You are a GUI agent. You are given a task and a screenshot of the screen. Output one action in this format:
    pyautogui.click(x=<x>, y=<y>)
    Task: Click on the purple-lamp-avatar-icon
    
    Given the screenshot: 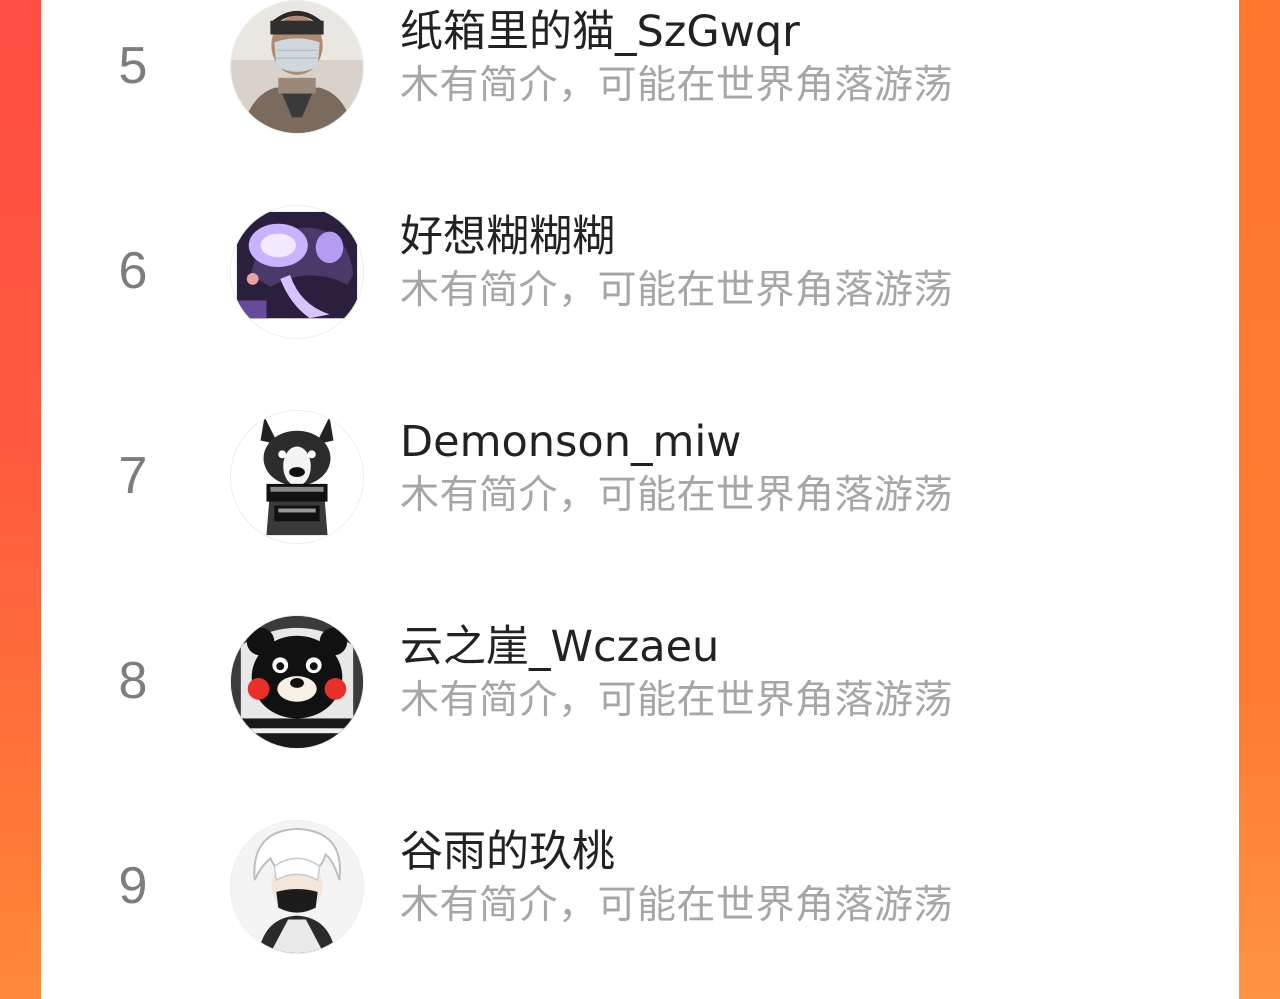 What is the action you would take?
    pyautogui.click(x=297, y=272)
    